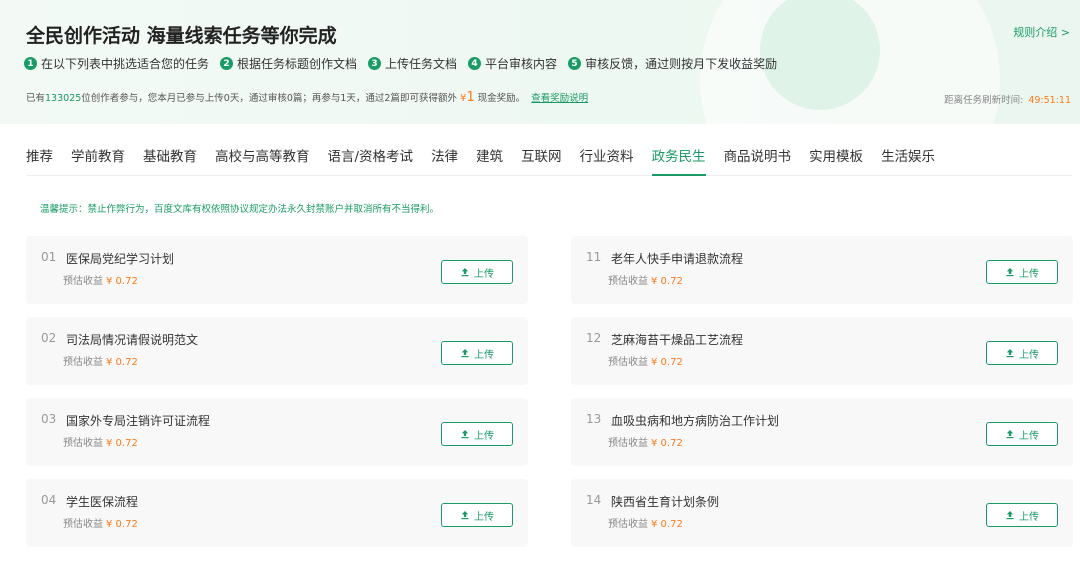 Image resolution: width=1080 pixels, height=571 pixels. I want to click on task-title: 血吸虫病和地方病防治工作计划, so click(695, 420).